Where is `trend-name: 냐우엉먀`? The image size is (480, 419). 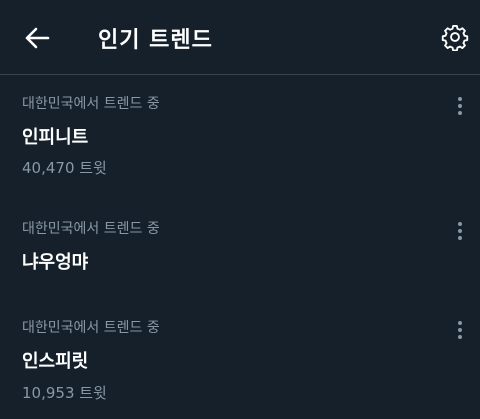 trend-name: 냐우엉먀 is located at coordinates (55, 261).